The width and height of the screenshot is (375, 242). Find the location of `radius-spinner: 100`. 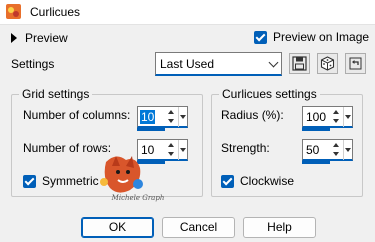

radius-spinner: 100 is located at coordinates (327, 117).